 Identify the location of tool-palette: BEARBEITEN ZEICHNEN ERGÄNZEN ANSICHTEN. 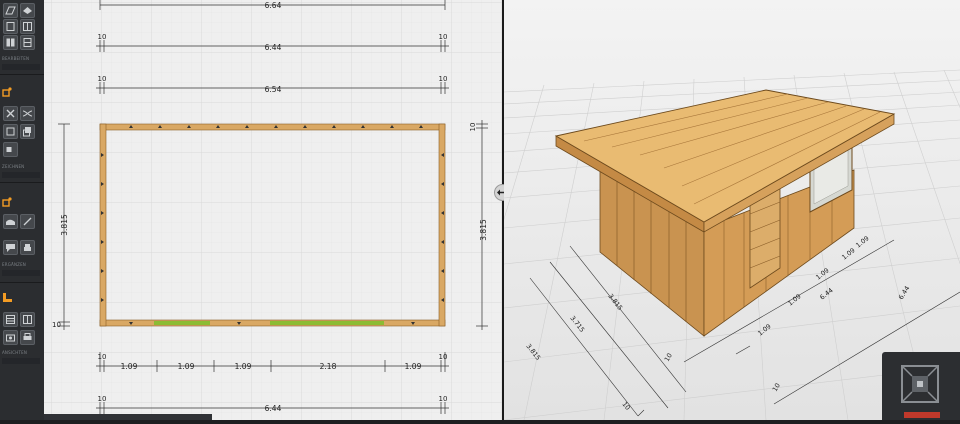
(22, 210).